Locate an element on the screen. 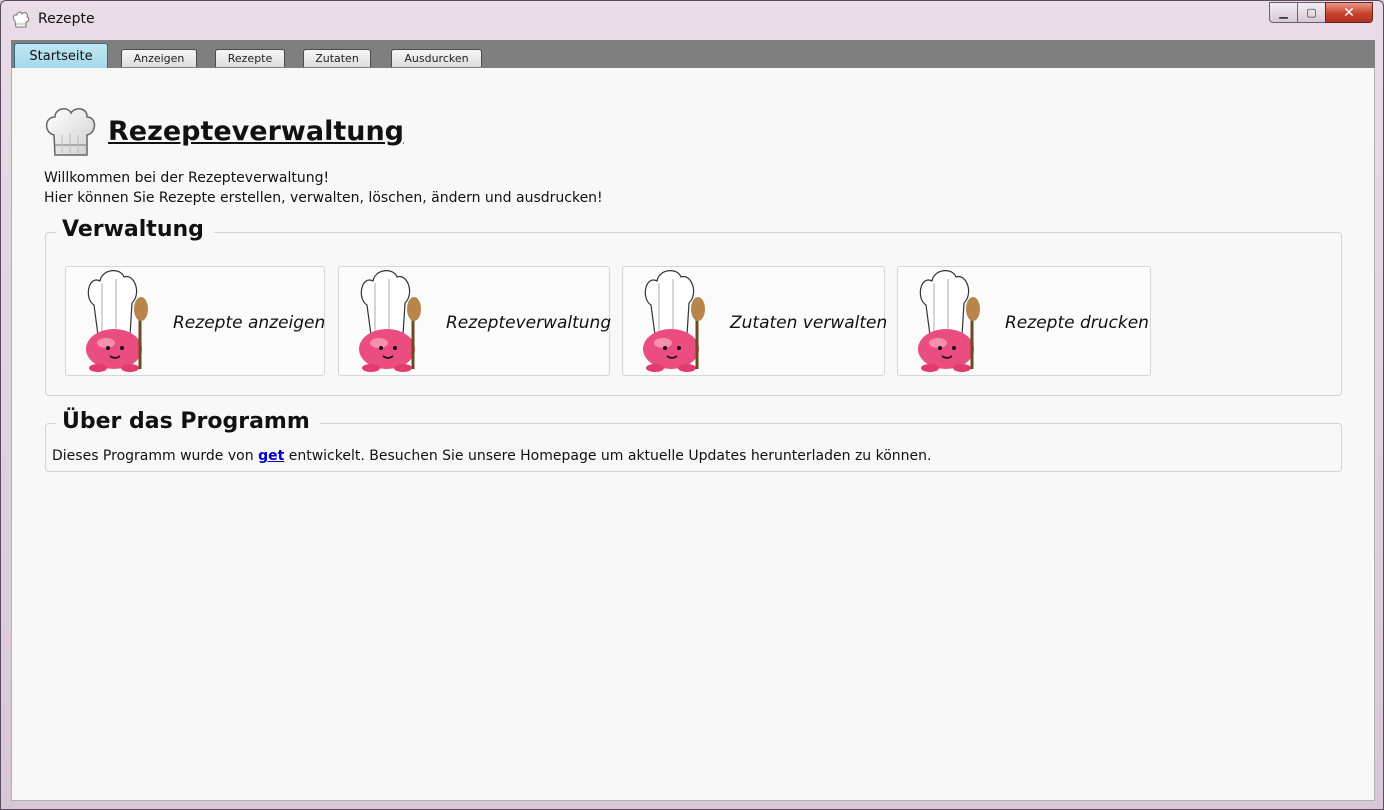 This screenshot has height=810, width=1384. card-label: Rezepte drucken is located at coordinates (1077, 323).